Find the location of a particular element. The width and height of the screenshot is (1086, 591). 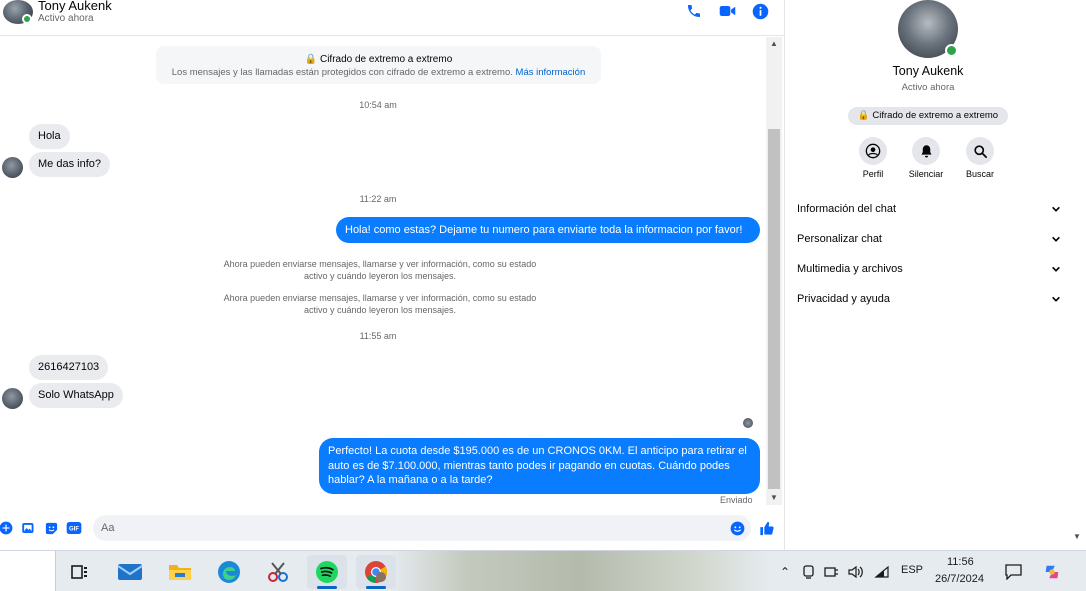

online-indicator is located at coordinates (951, 50).